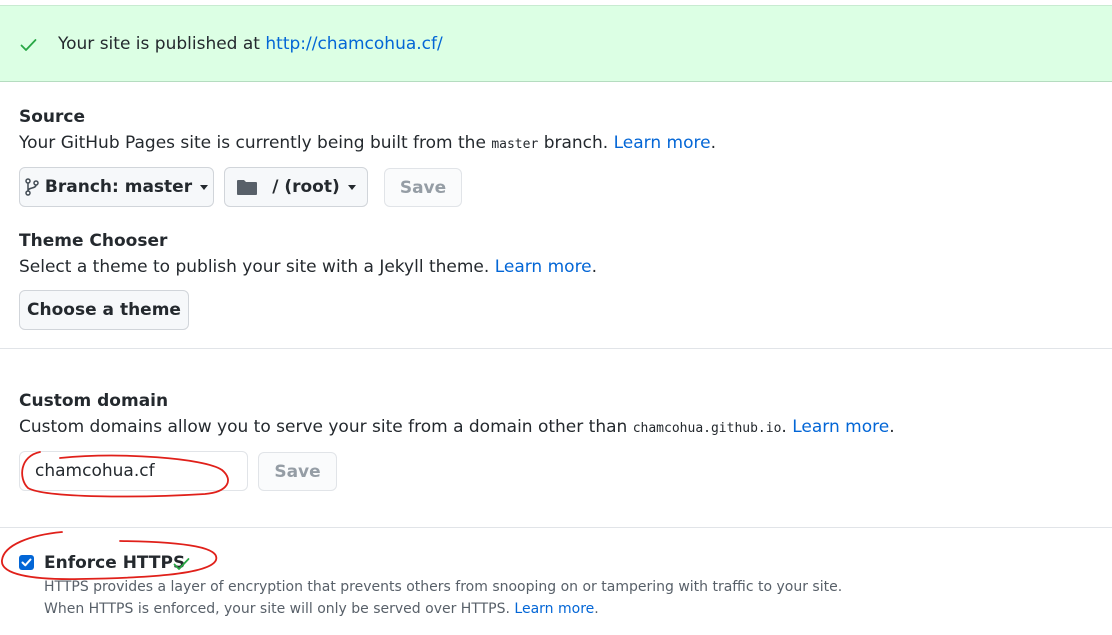 The image size is (1112, 635). I want to click on enforce-https-checkbox, so click(26, 562).